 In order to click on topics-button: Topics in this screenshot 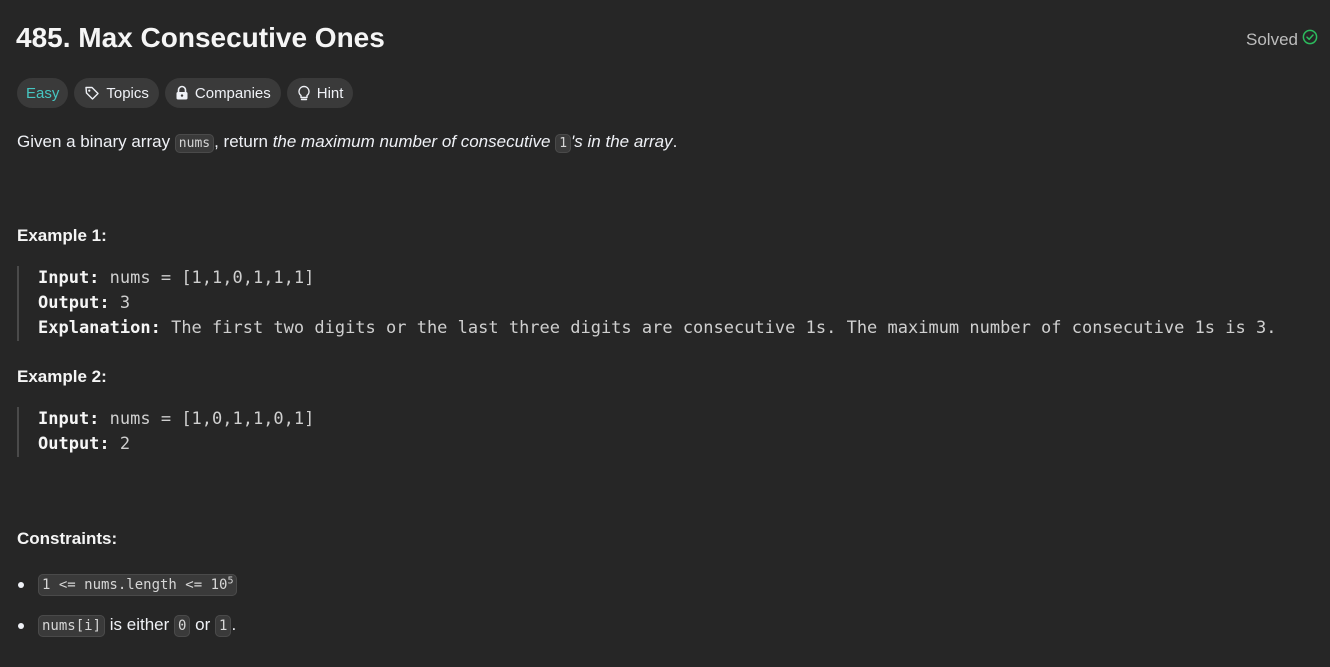, I will do `click(116, 93)`.